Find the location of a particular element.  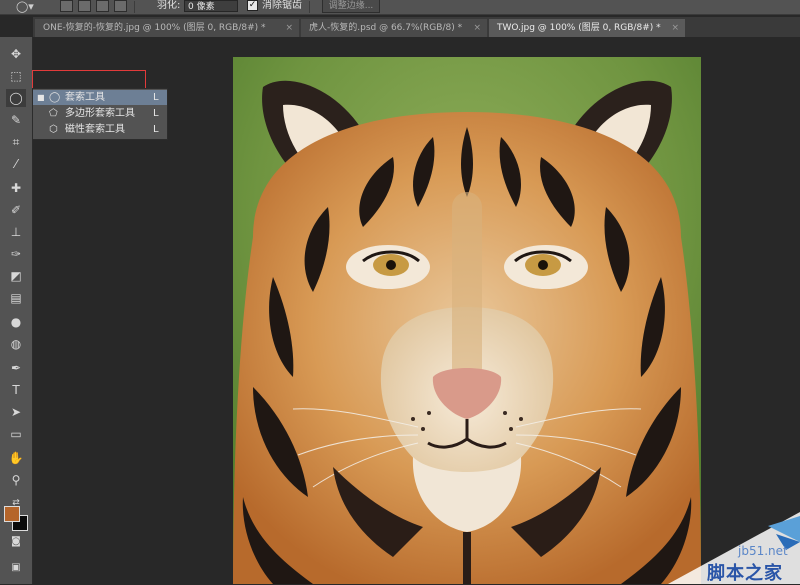

add-selection-button is located at coordinates (84, 6).